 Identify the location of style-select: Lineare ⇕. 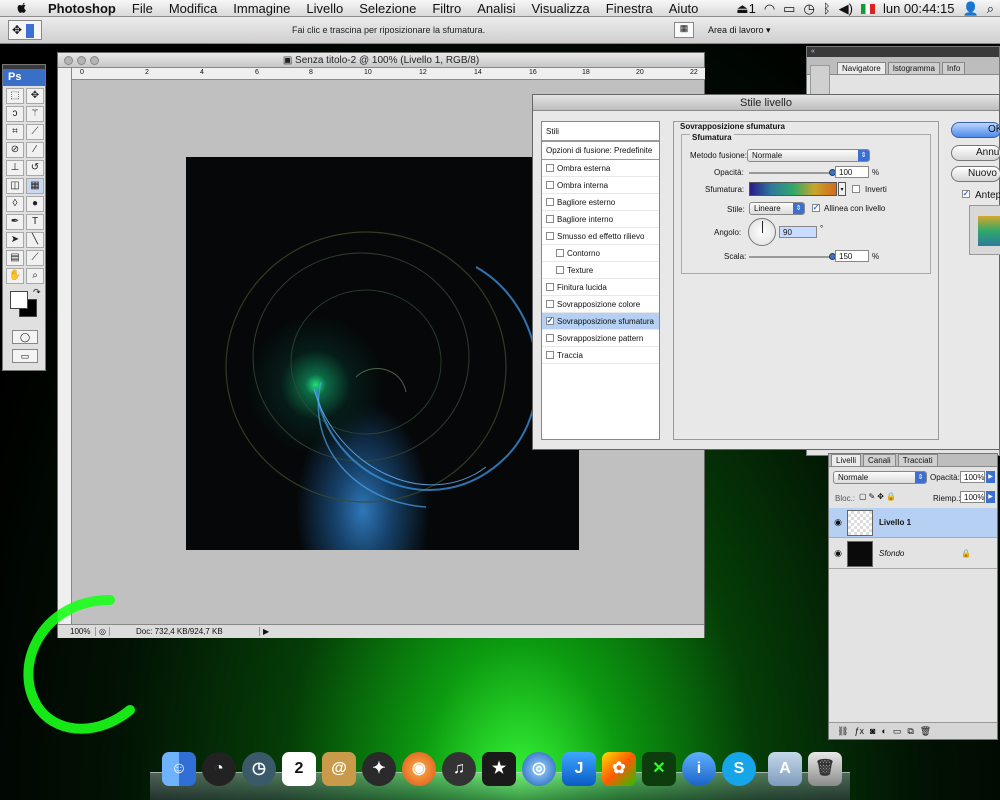
(777, 208).